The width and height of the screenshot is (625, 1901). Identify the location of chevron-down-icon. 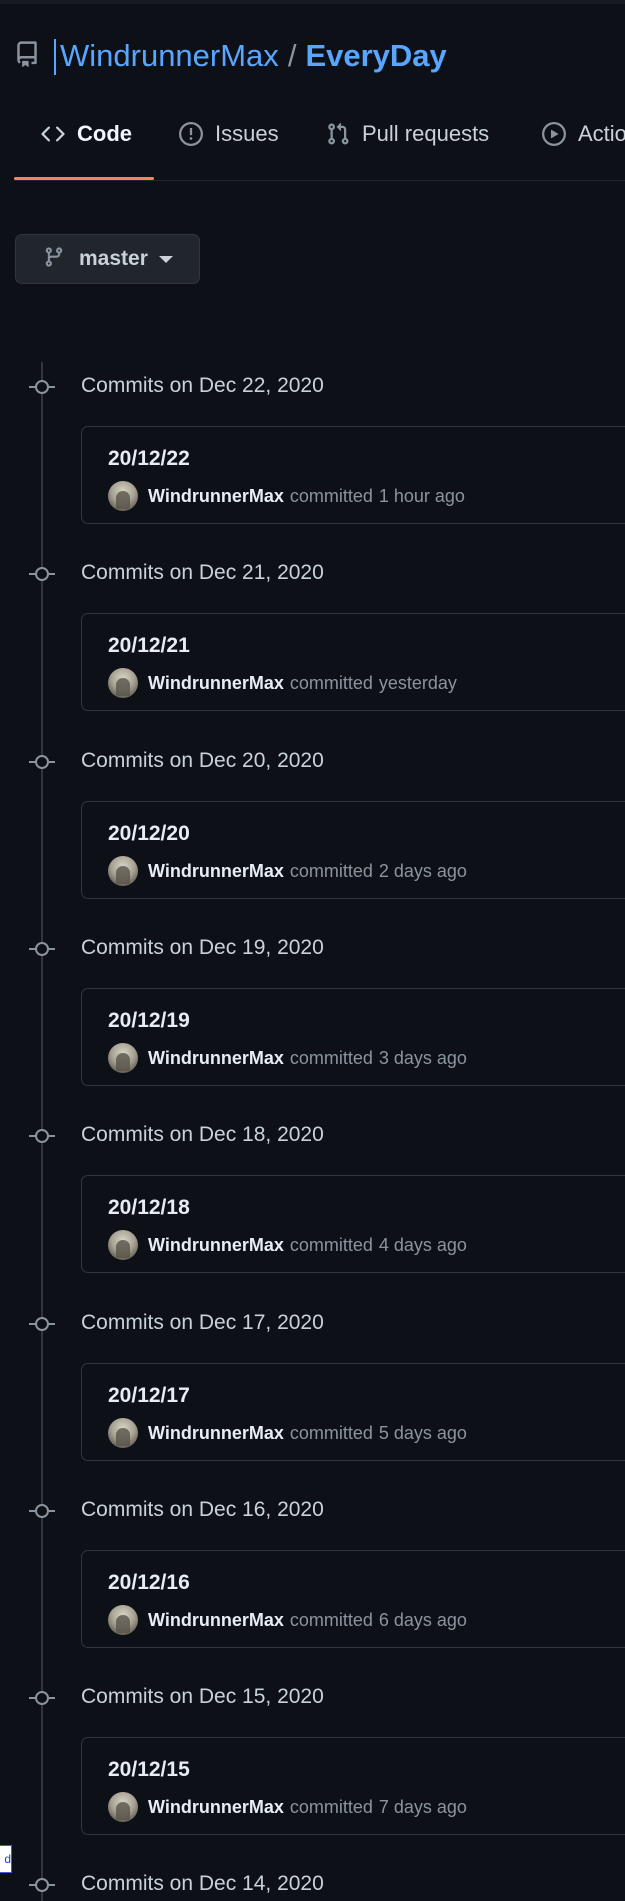
(165, 259).